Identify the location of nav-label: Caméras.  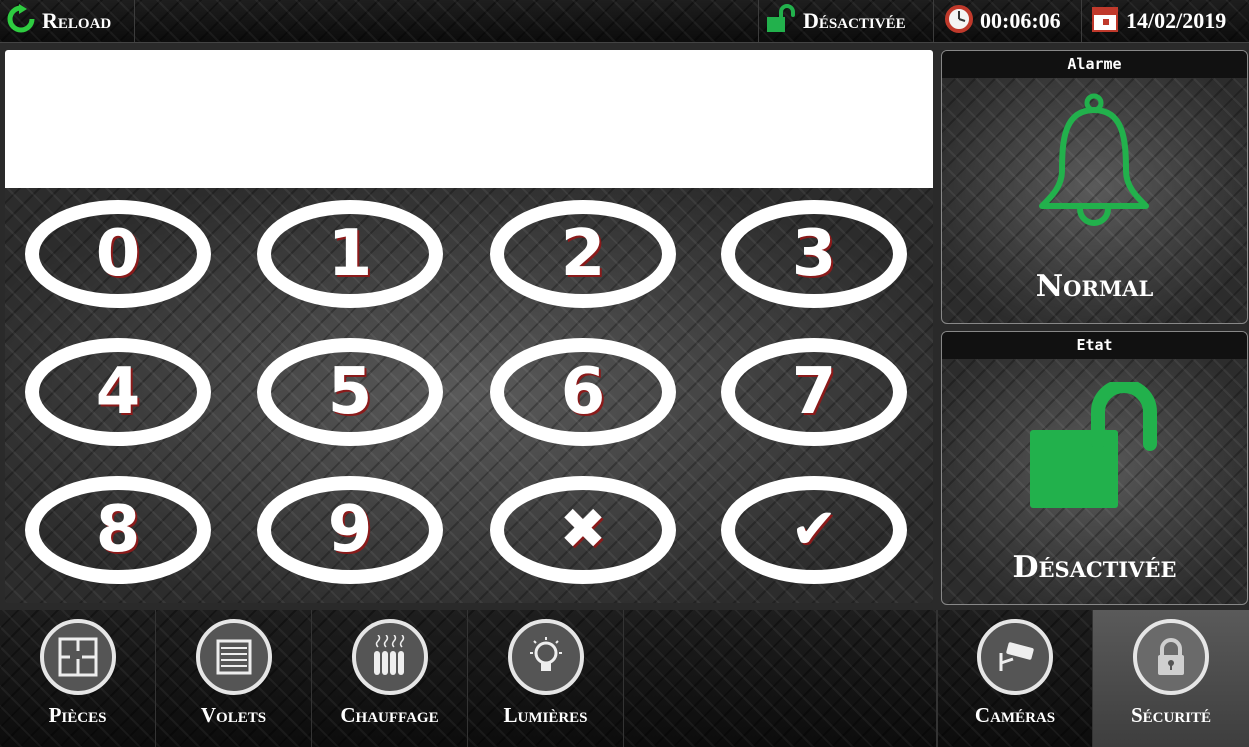
(1015, 715).